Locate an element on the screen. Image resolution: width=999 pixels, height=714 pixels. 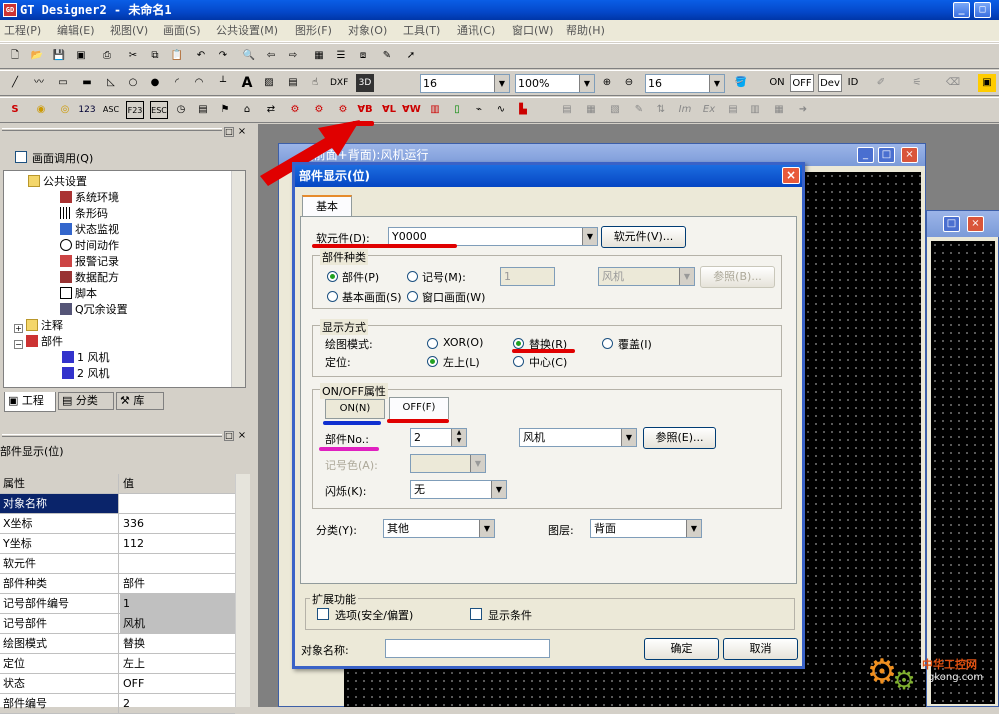
arc-icon: ◜ is located at coordinates (177, 83).